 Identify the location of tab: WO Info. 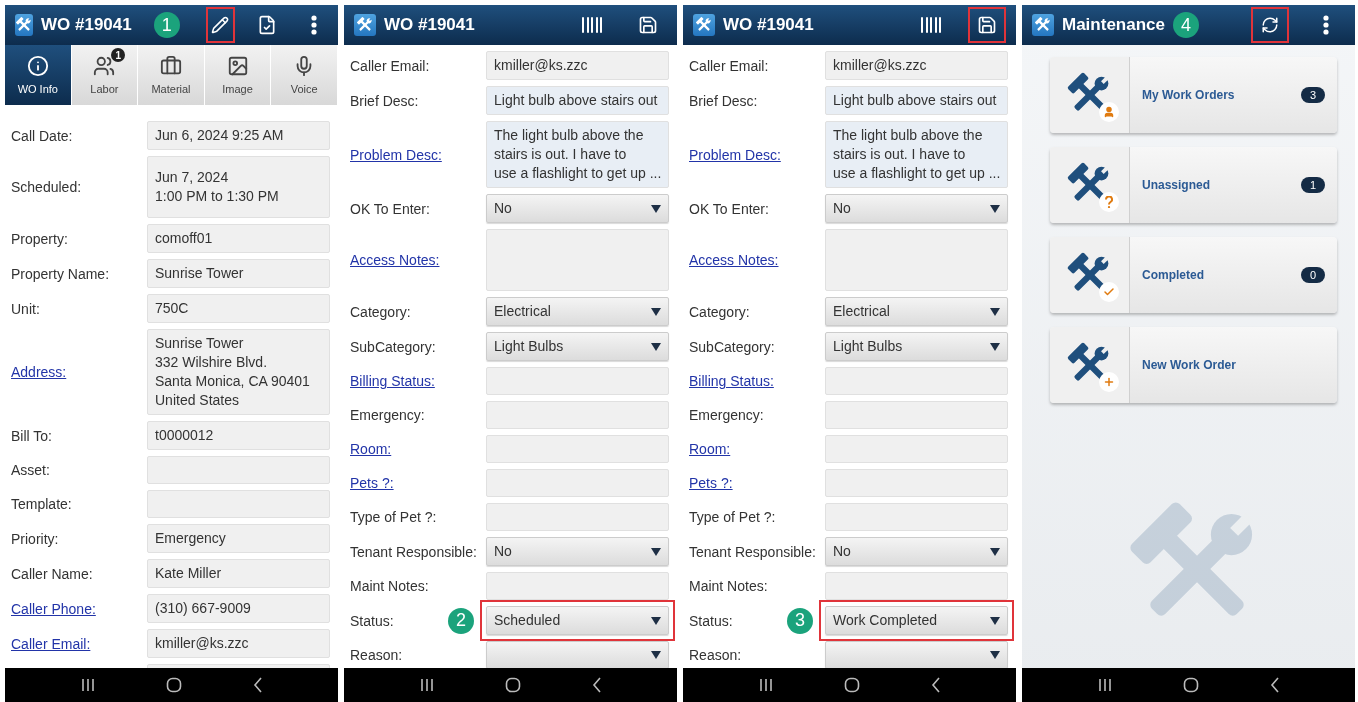
(38, 75).